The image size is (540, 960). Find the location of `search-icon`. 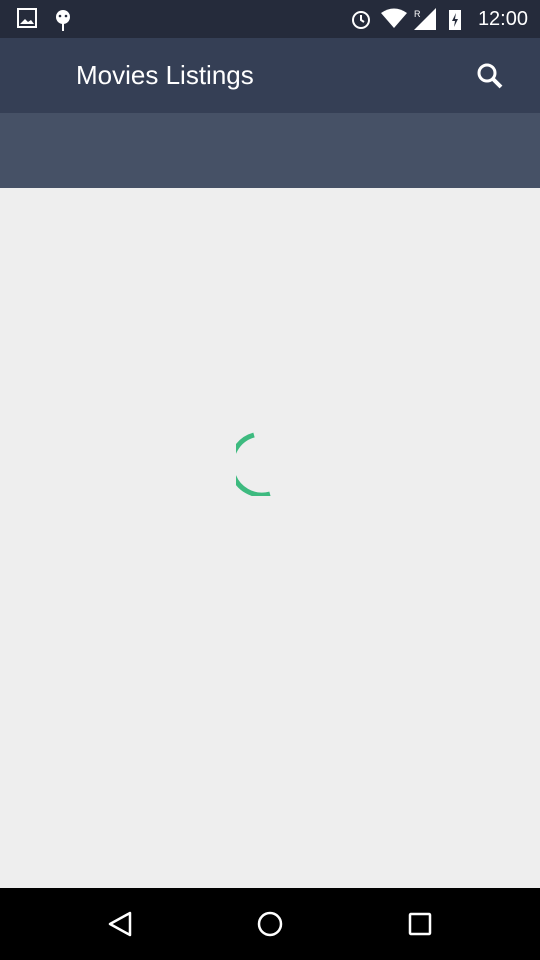

search-icon is located at coordinates (490, 76).